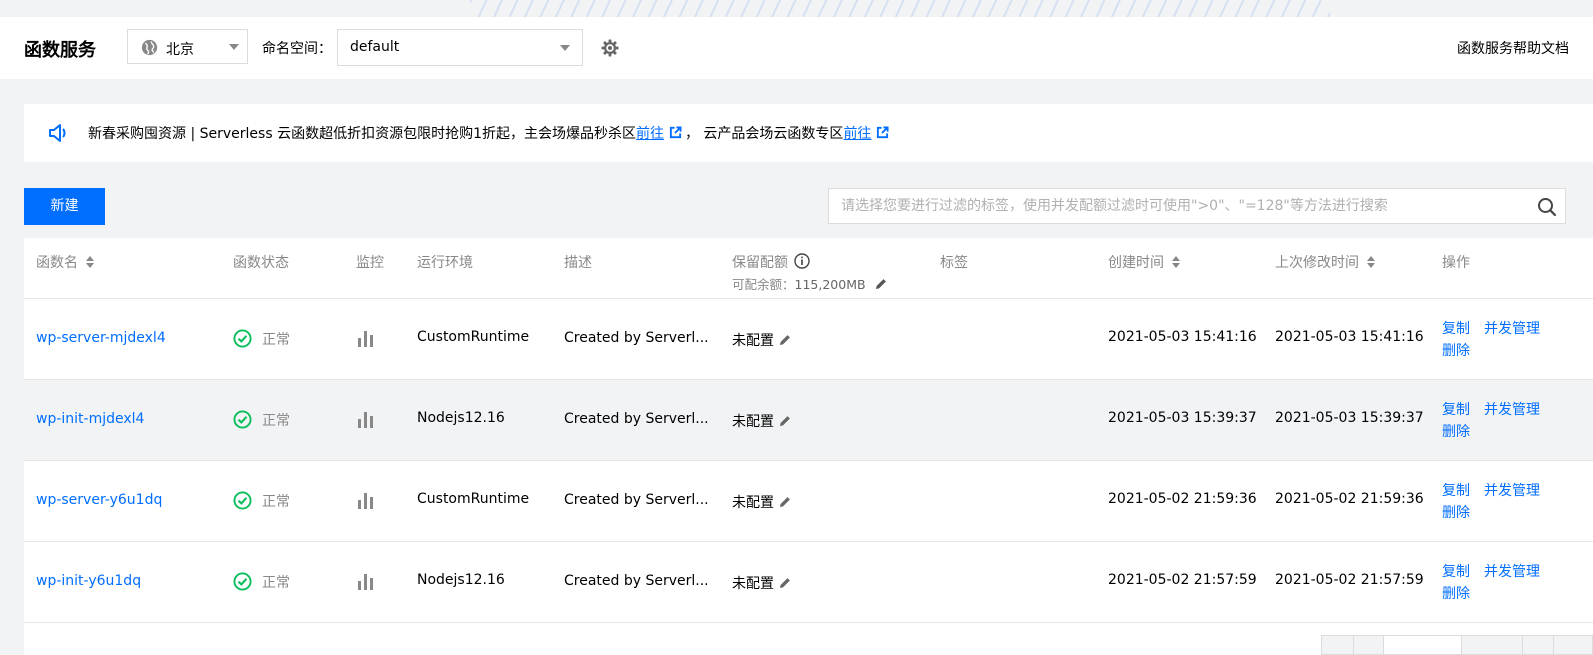  I want to click on runtime-cell: CustomRuntime, so click(473, 499).